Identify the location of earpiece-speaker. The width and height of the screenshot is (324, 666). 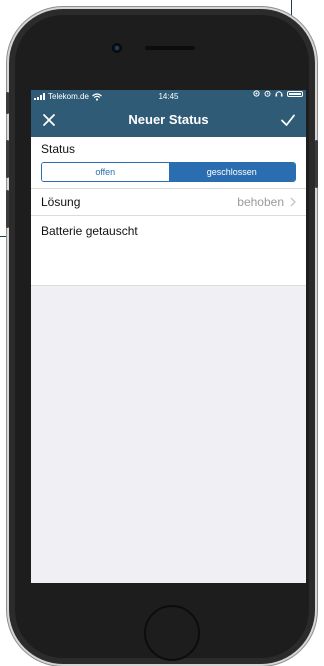
(170, 48).